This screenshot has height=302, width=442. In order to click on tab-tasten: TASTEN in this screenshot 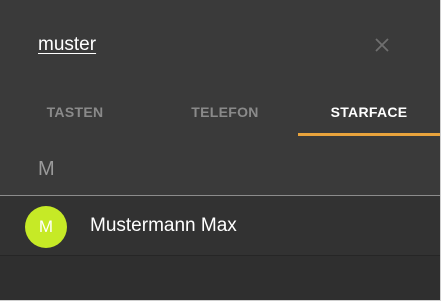, I will do `click(75, 112)`.